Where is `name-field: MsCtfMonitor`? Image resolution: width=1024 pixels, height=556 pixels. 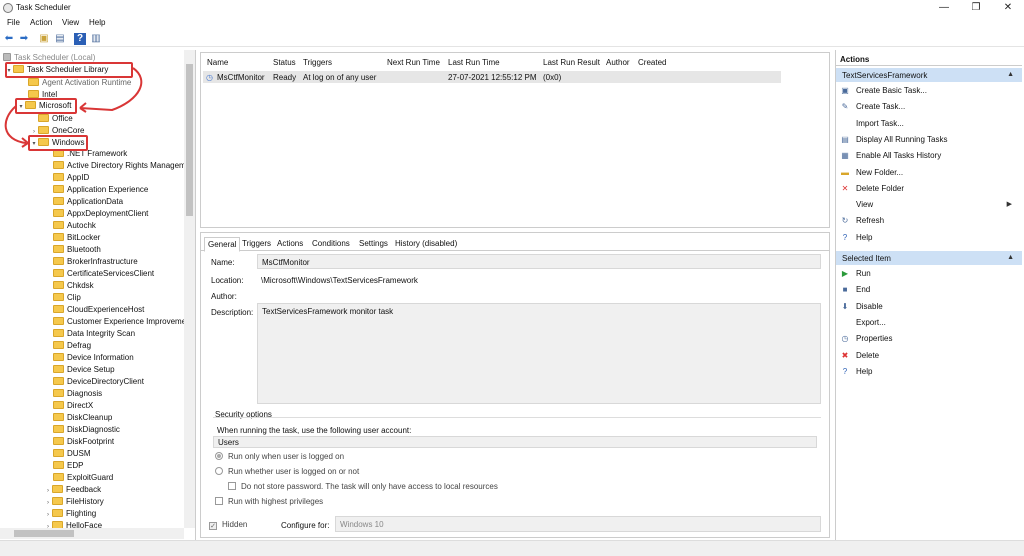
name-field: MsCtfMonitor is located at coordinates (539, 261).